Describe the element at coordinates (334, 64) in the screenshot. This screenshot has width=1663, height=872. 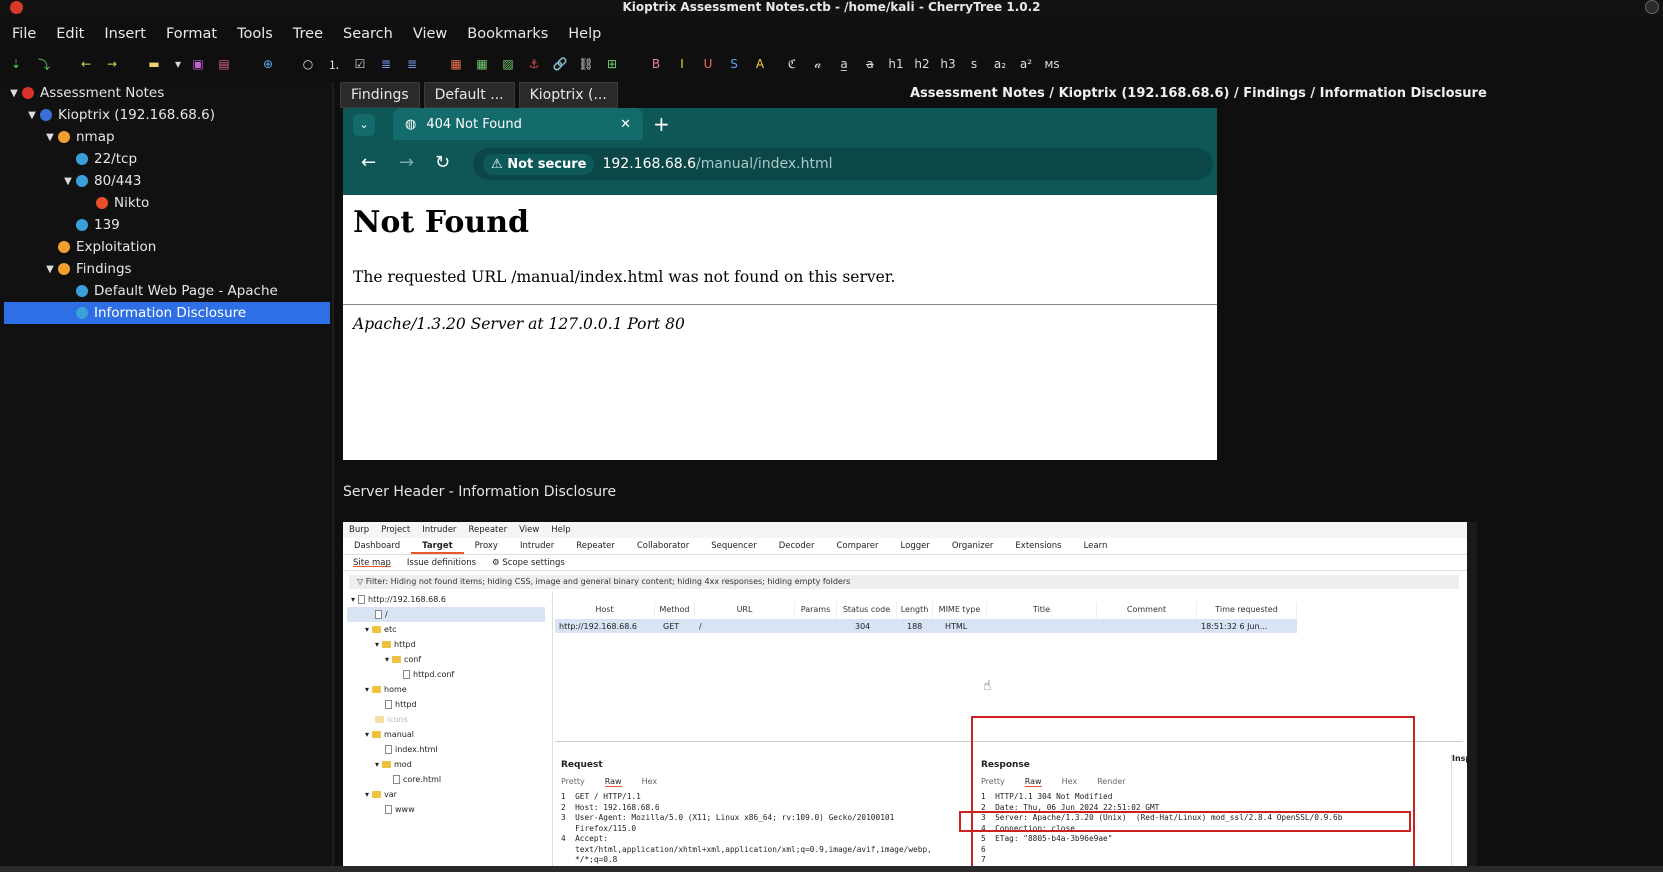
I see `numbered-list-icon: ⒈` at that location.